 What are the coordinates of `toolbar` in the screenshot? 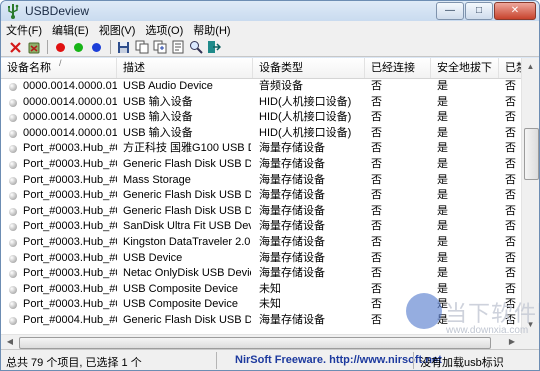 It's located at (270, 47).